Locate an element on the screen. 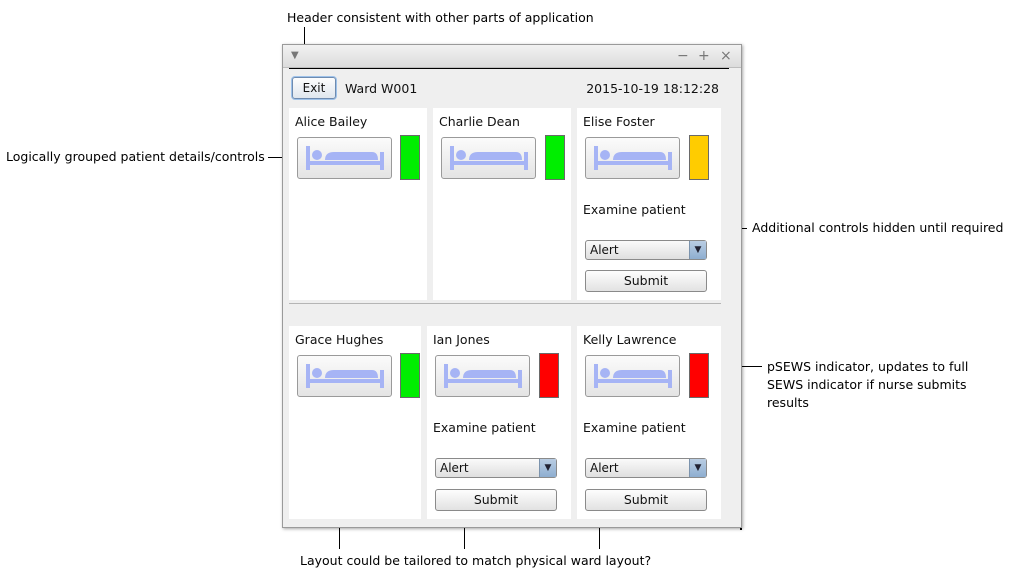  patient-name: Charlie Dean is located at coordinates (479, 121).